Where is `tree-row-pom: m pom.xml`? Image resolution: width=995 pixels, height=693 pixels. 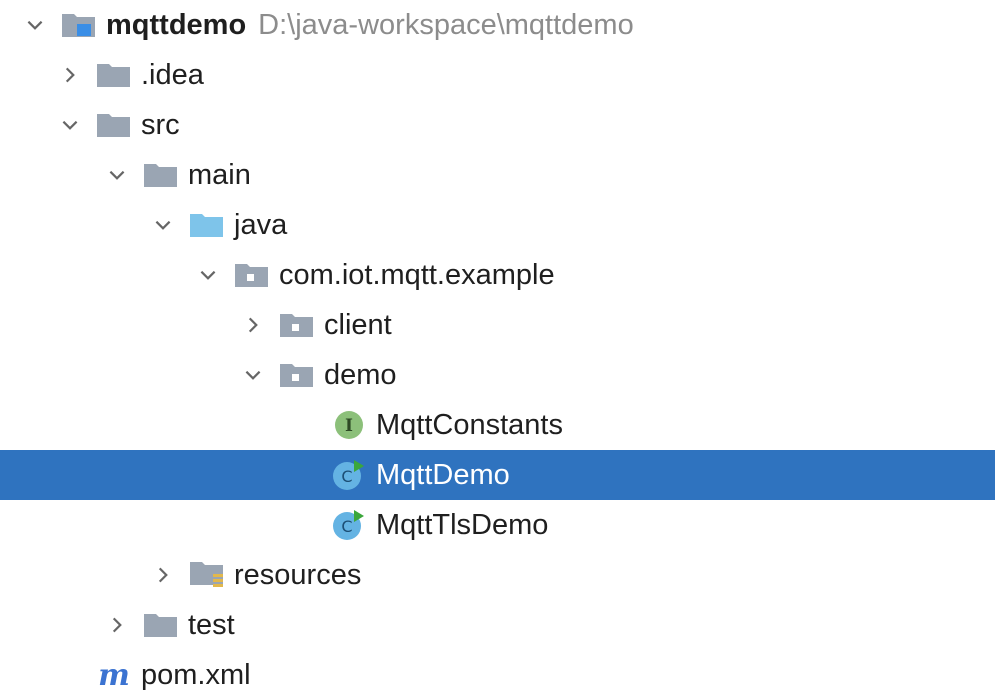 tree-row-pom: m pom.xml is located at coordinates (497, 671).